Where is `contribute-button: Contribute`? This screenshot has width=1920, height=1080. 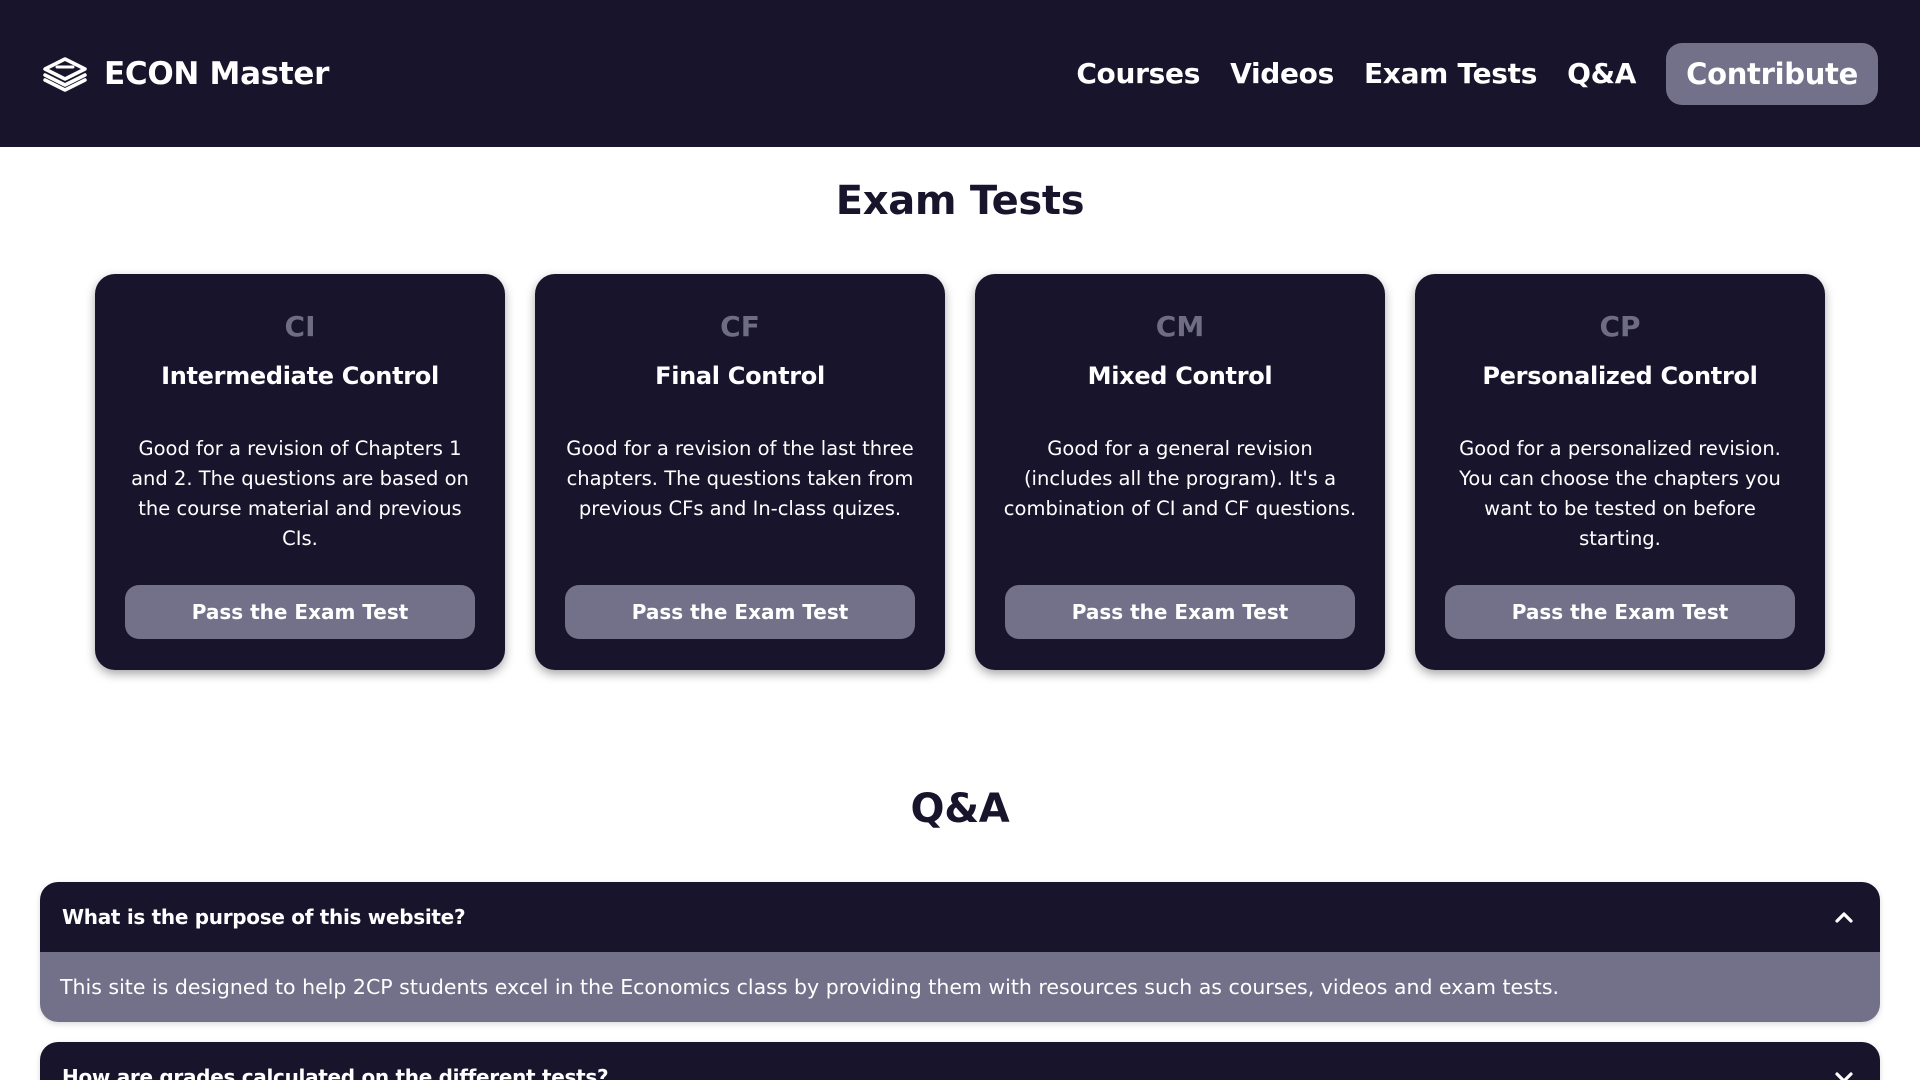
contribute-button: Contribute is located at coordinates (1772, 73).